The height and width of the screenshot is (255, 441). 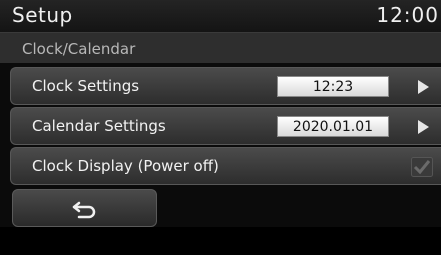 I want to click on title-bar: Setup 12:00, so click(x=220, y=16).